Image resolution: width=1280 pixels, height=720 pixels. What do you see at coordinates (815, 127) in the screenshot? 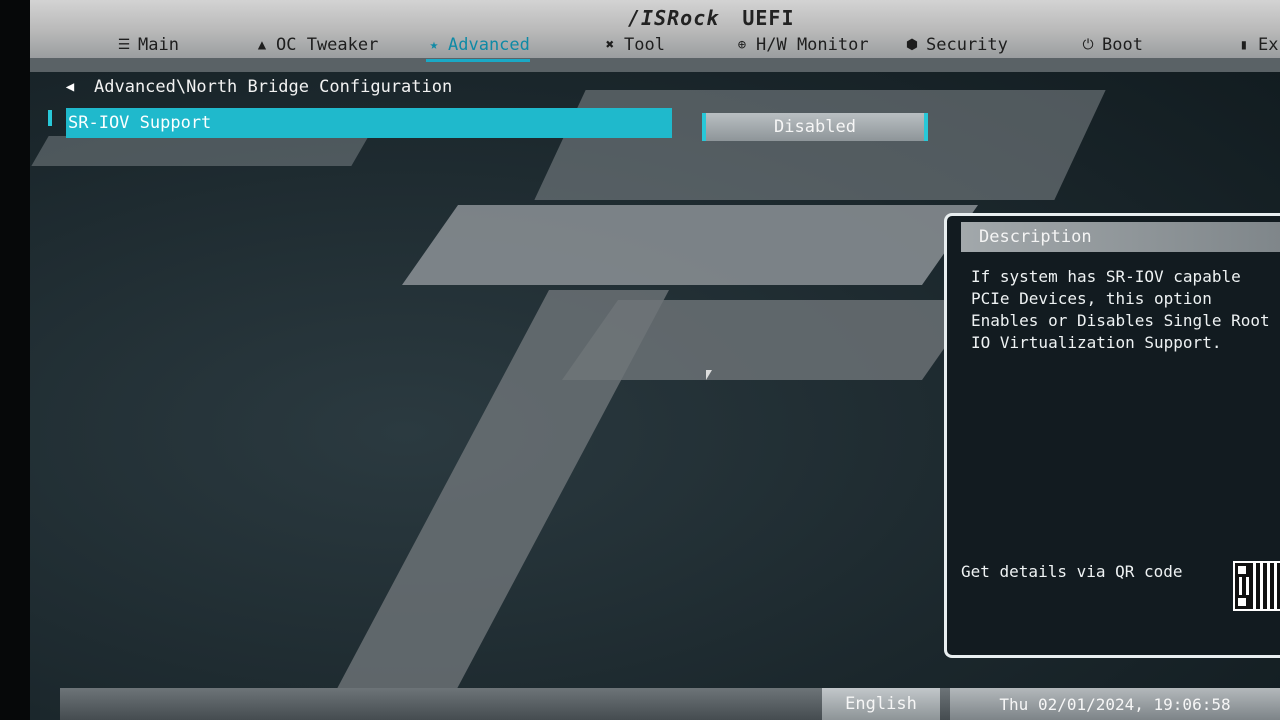
I see `option-value-dropdown: Disabled` at bounding box center [815, 127].